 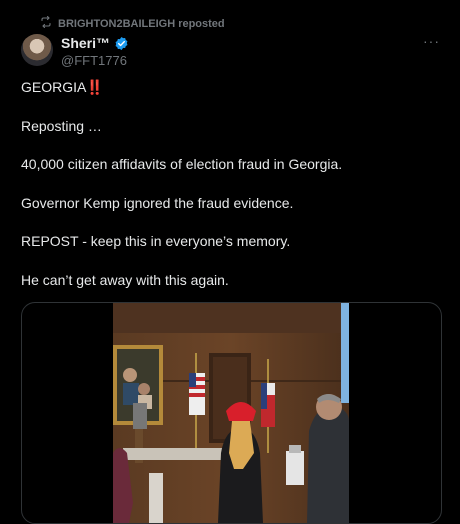 What do you see at coordinates (46, 23) in the screenshot?
I see `repost-icon` at bounding box center [46, 23].